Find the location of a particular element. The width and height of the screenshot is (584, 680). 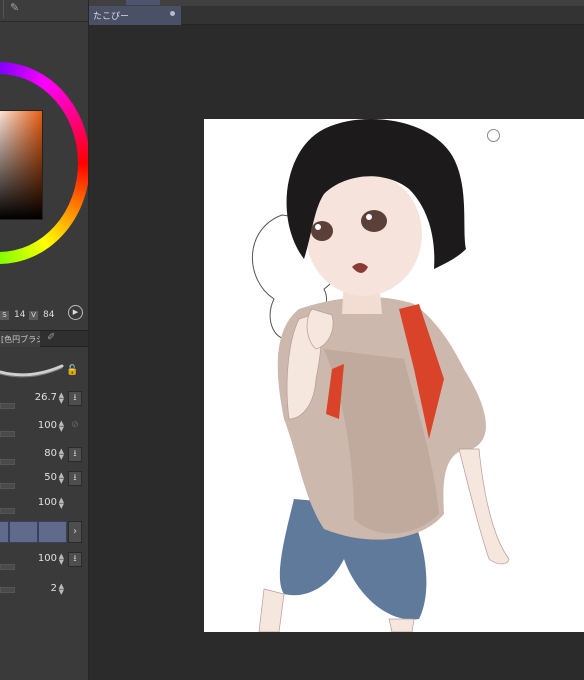

param-value: 80 is located at coordinates (50, 453).